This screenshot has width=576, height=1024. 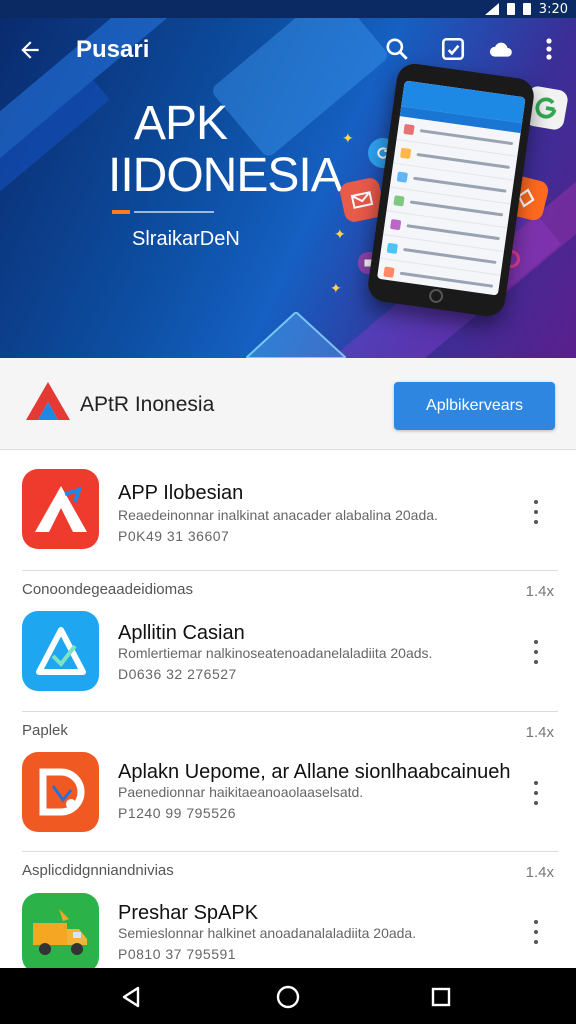 I want to click on system-nav-bar, so click(x=288, y=996).